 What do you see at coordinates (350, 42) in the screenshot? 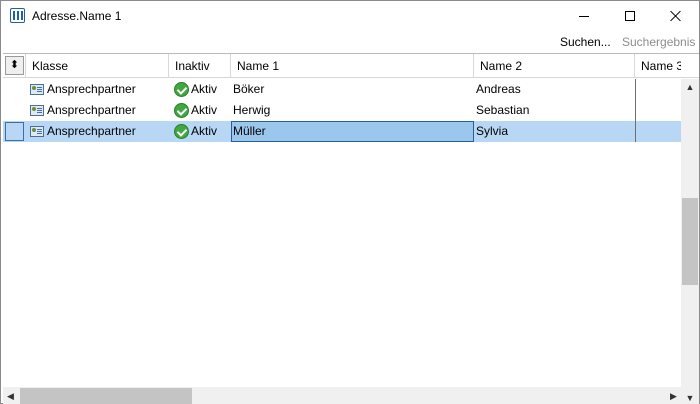
I see `toolbar: Suchen... Suchergebnis` at bounding box center [350, 42].